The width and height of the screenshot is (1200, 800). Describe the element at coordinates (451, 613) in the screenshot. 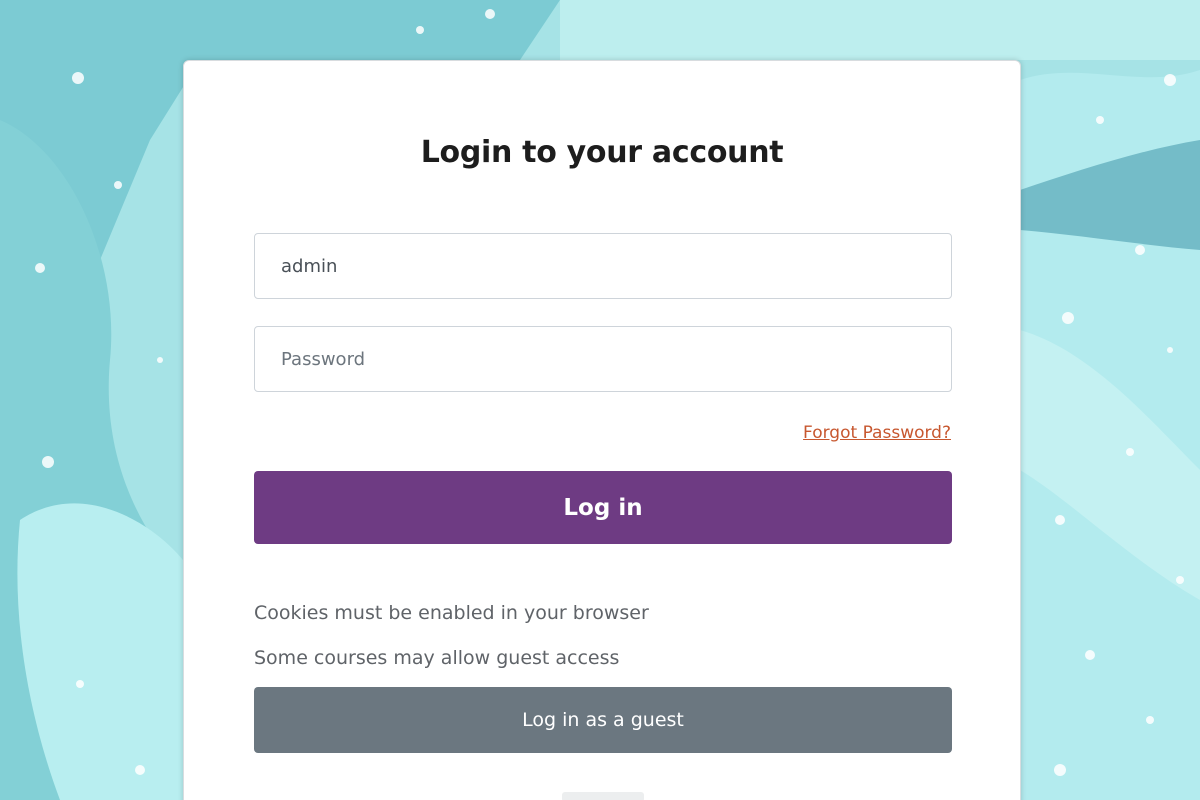

I see `cookies-notice: Cookies must be enabled in your browser` at that location.